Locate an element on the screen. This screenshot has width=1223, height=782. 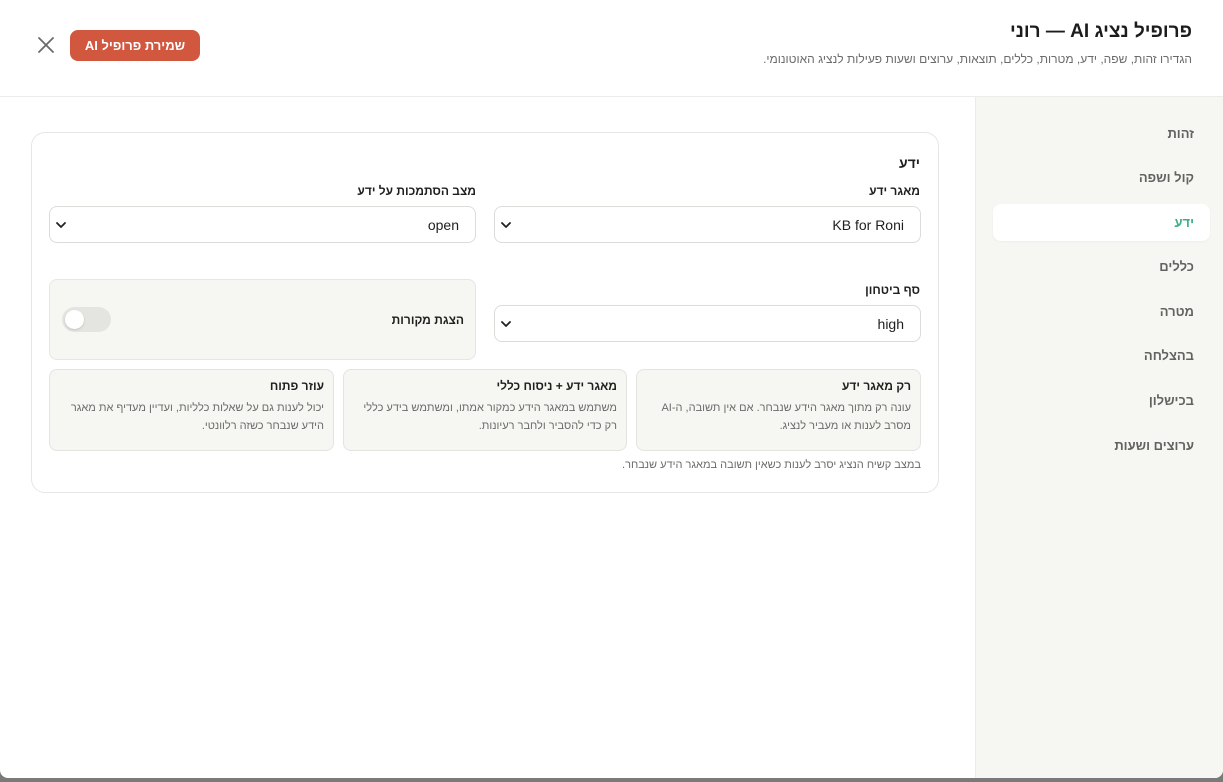
save-profile-button: שמירת פרופיל AI is located at coordinates (135, 45).